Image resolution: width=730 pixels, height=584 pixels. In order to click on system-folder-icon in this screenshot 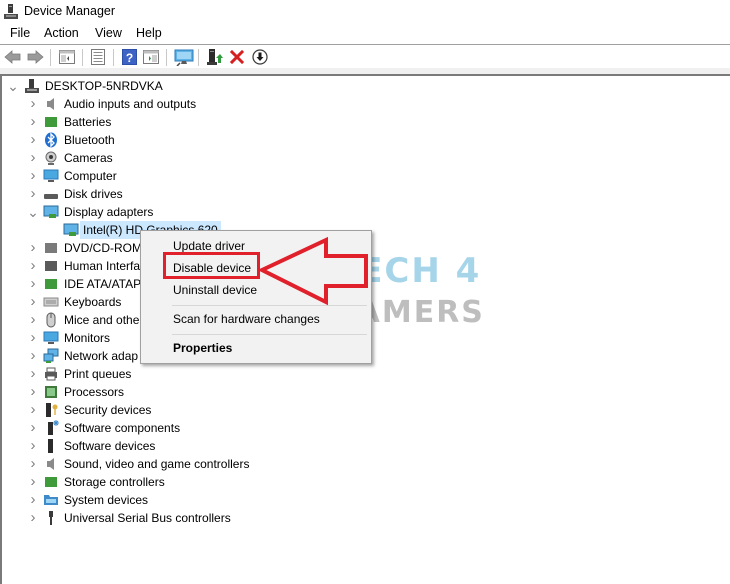, I will do `click(51, 500)`.